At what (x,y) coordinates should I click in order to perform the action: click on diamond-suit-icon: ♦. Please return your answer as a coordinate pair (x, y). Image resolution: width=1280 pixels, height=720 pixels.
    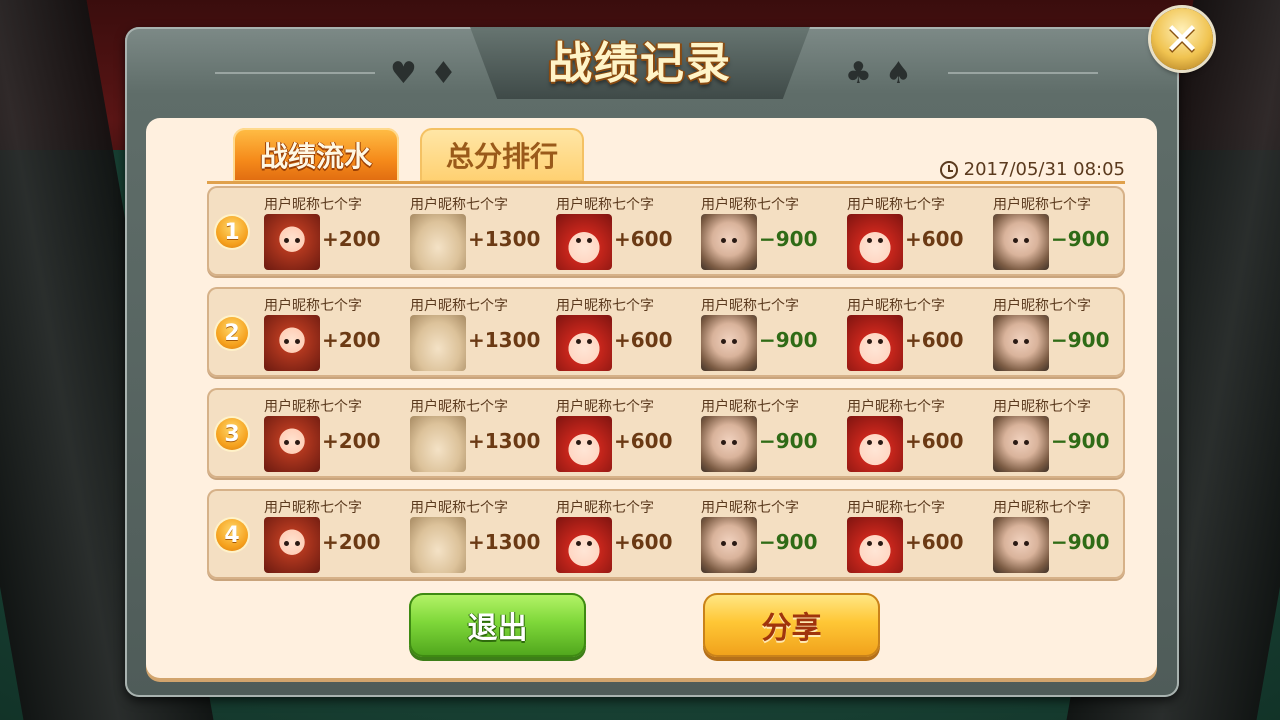
    Looking at the image, I should click on (443, 73).